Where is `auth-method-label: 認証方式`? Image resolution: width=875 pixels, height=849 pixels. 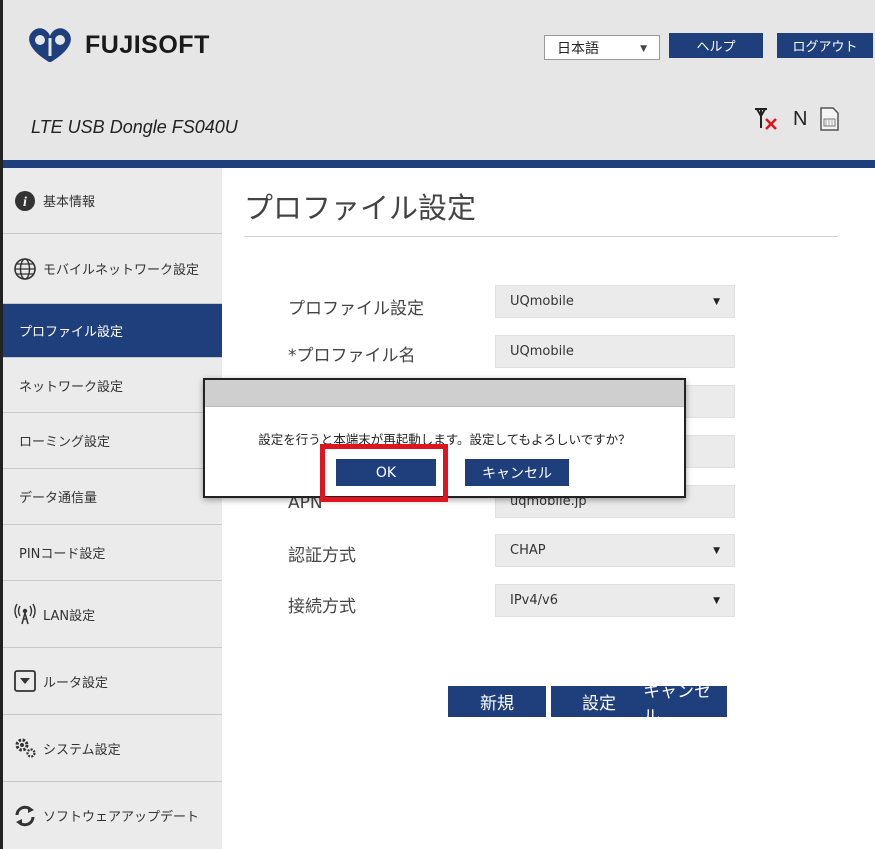 auth-method-label: 認証方式 is located at coordinates (322, 556).